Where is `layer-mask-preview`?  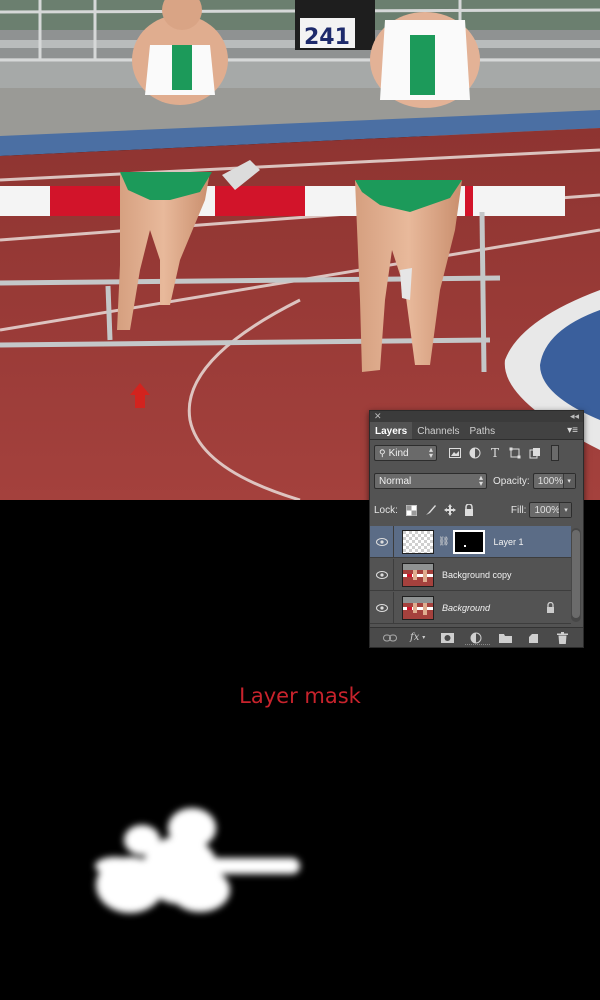
layer-mask-preview is located at coordinates (197, 860).